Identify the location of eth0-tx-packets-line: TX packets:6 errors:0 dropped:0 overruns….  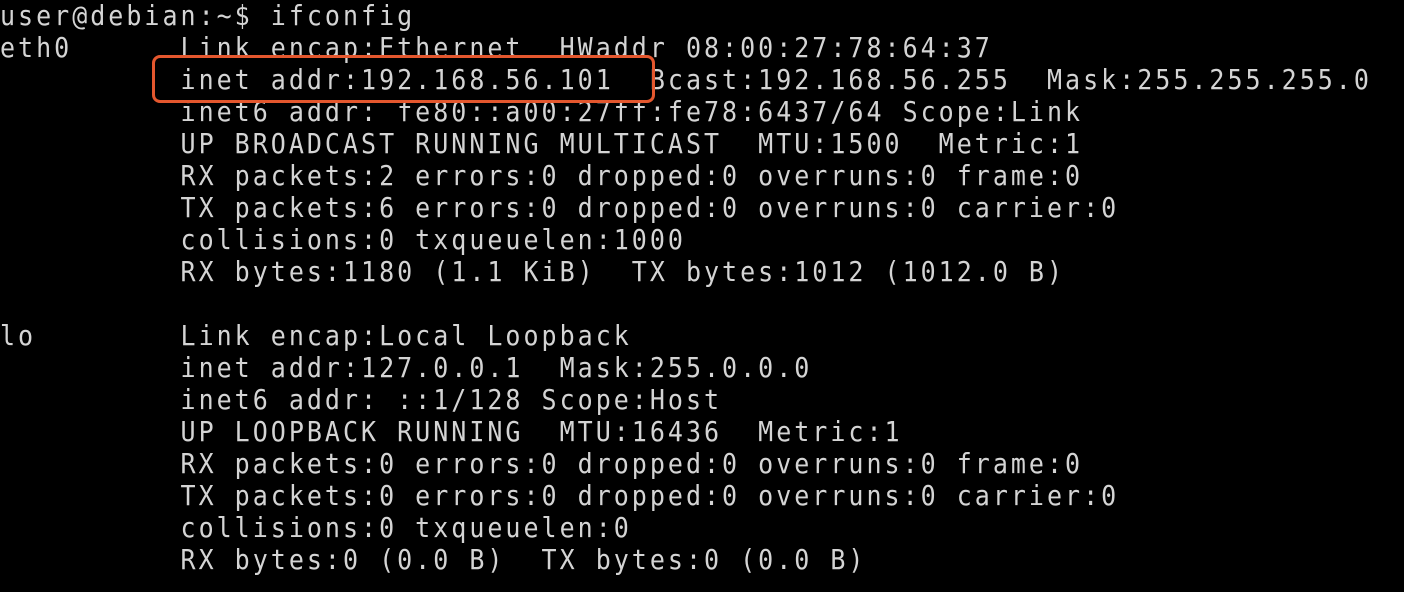
(560, 207).